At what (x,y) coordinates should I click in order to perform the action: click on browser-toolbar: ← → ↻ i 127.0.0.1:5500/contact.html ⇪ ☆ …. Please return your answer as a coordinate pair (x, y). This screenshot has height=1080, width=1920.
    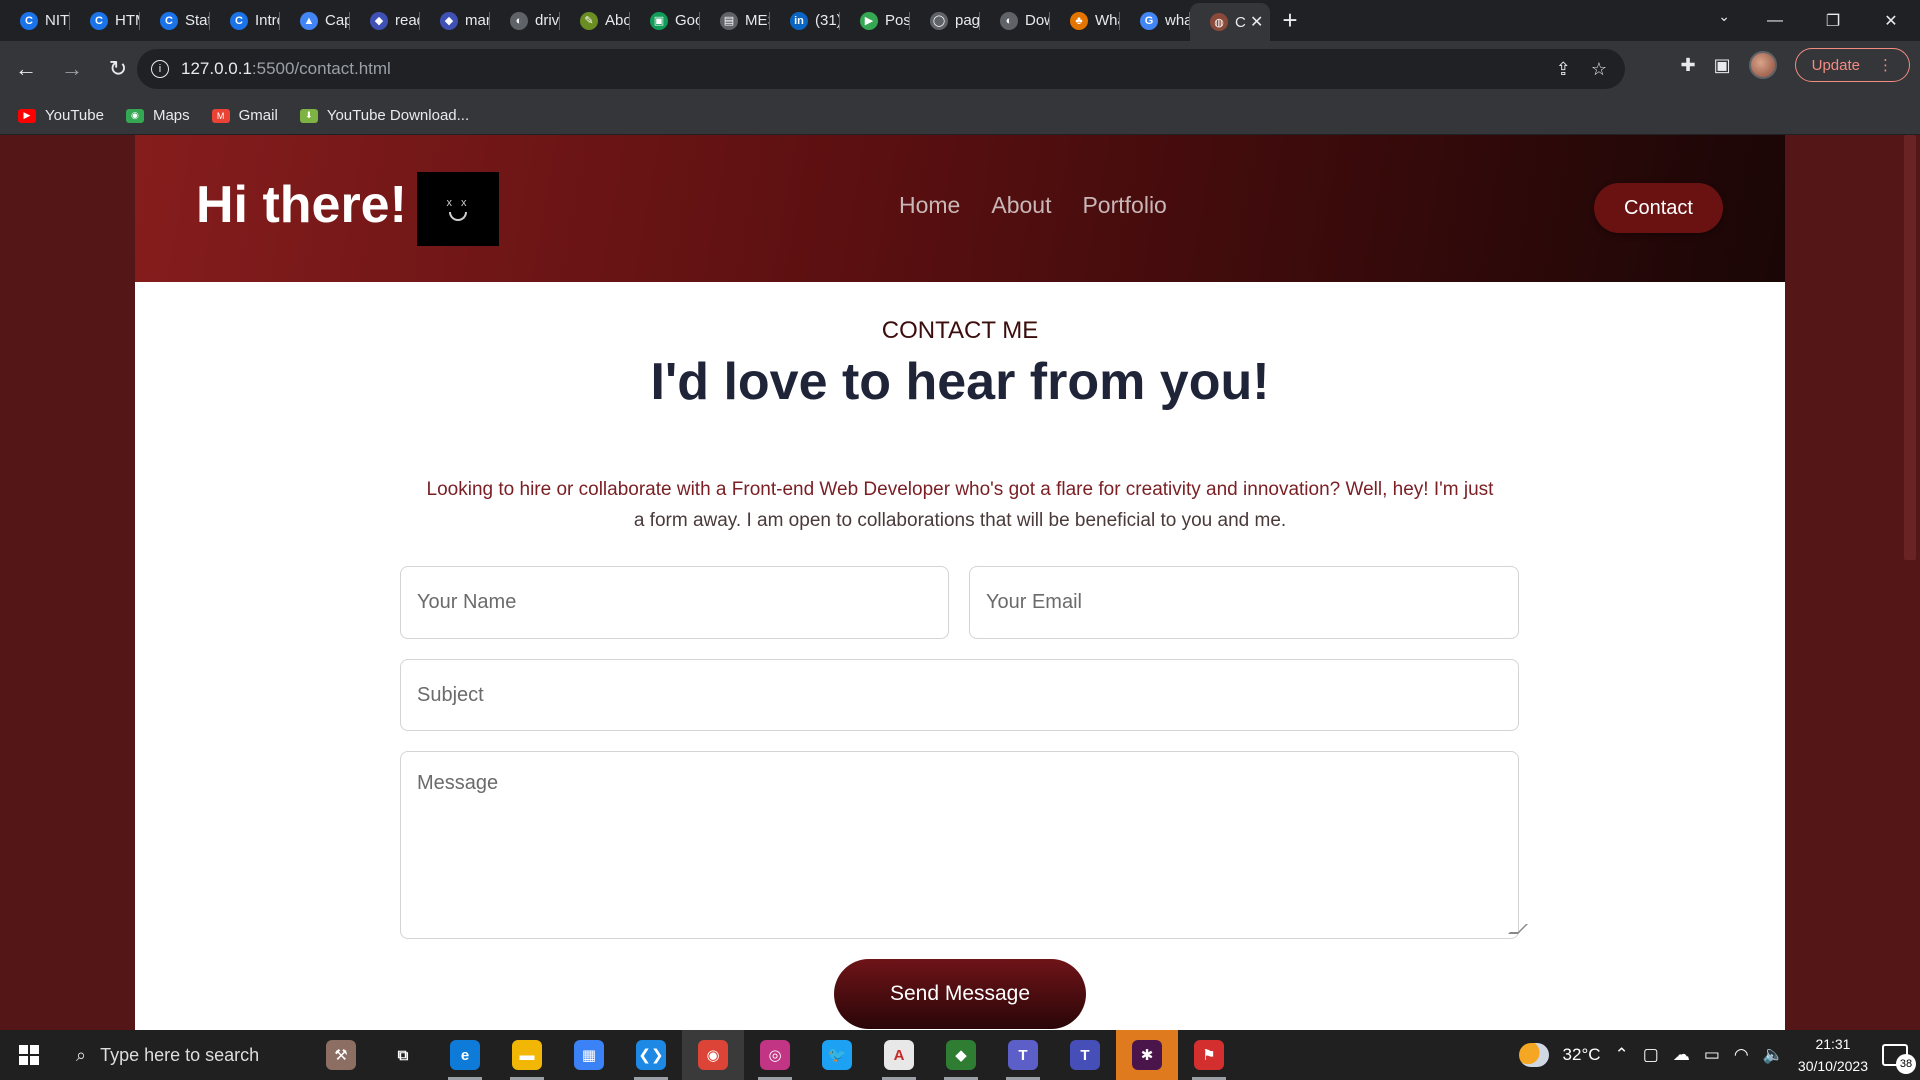
    Looking at the image, I should click on (960, 69).